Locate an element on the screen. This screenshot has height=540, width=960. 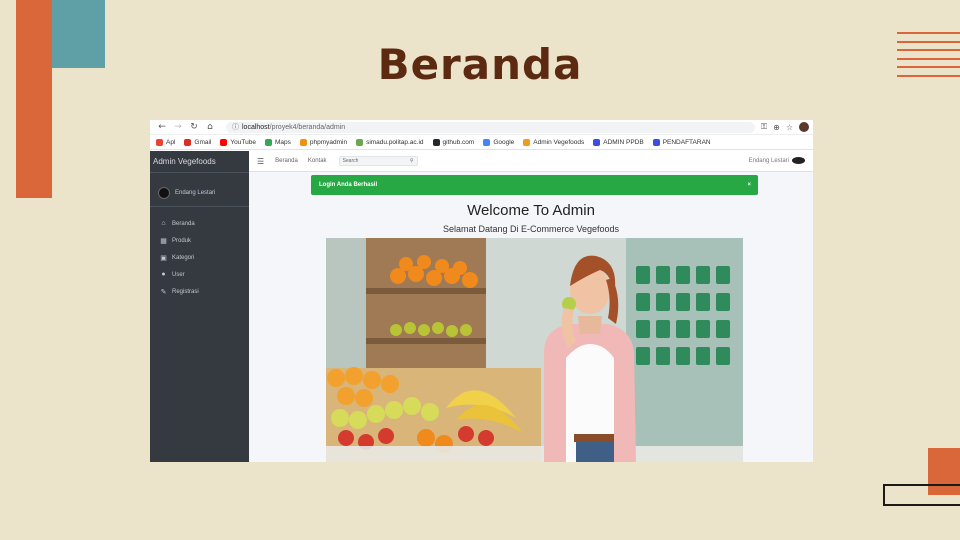
user-panel: Endang Lestari is located at coordinates (199, 193).